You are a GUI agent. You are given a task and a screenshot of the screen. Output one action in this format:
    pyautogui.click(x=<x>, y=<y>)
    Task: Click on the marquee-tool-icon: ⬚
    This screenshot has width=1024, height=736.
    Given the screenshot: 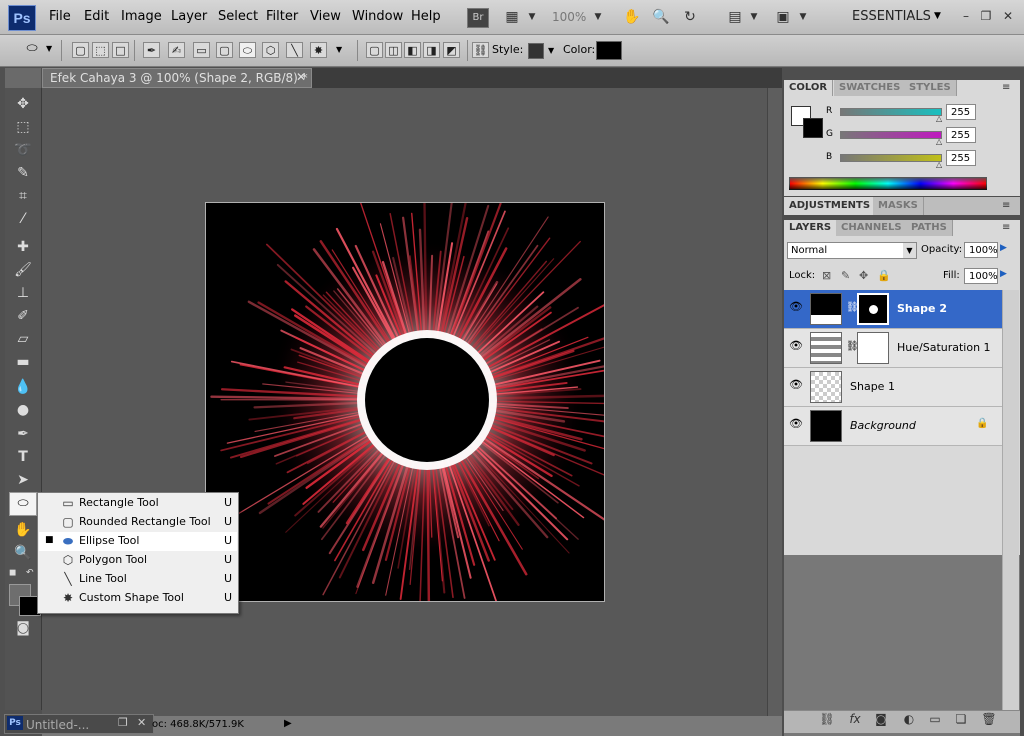 What is the action you would take?
    pyautogui.click(x=23, y=127)
    